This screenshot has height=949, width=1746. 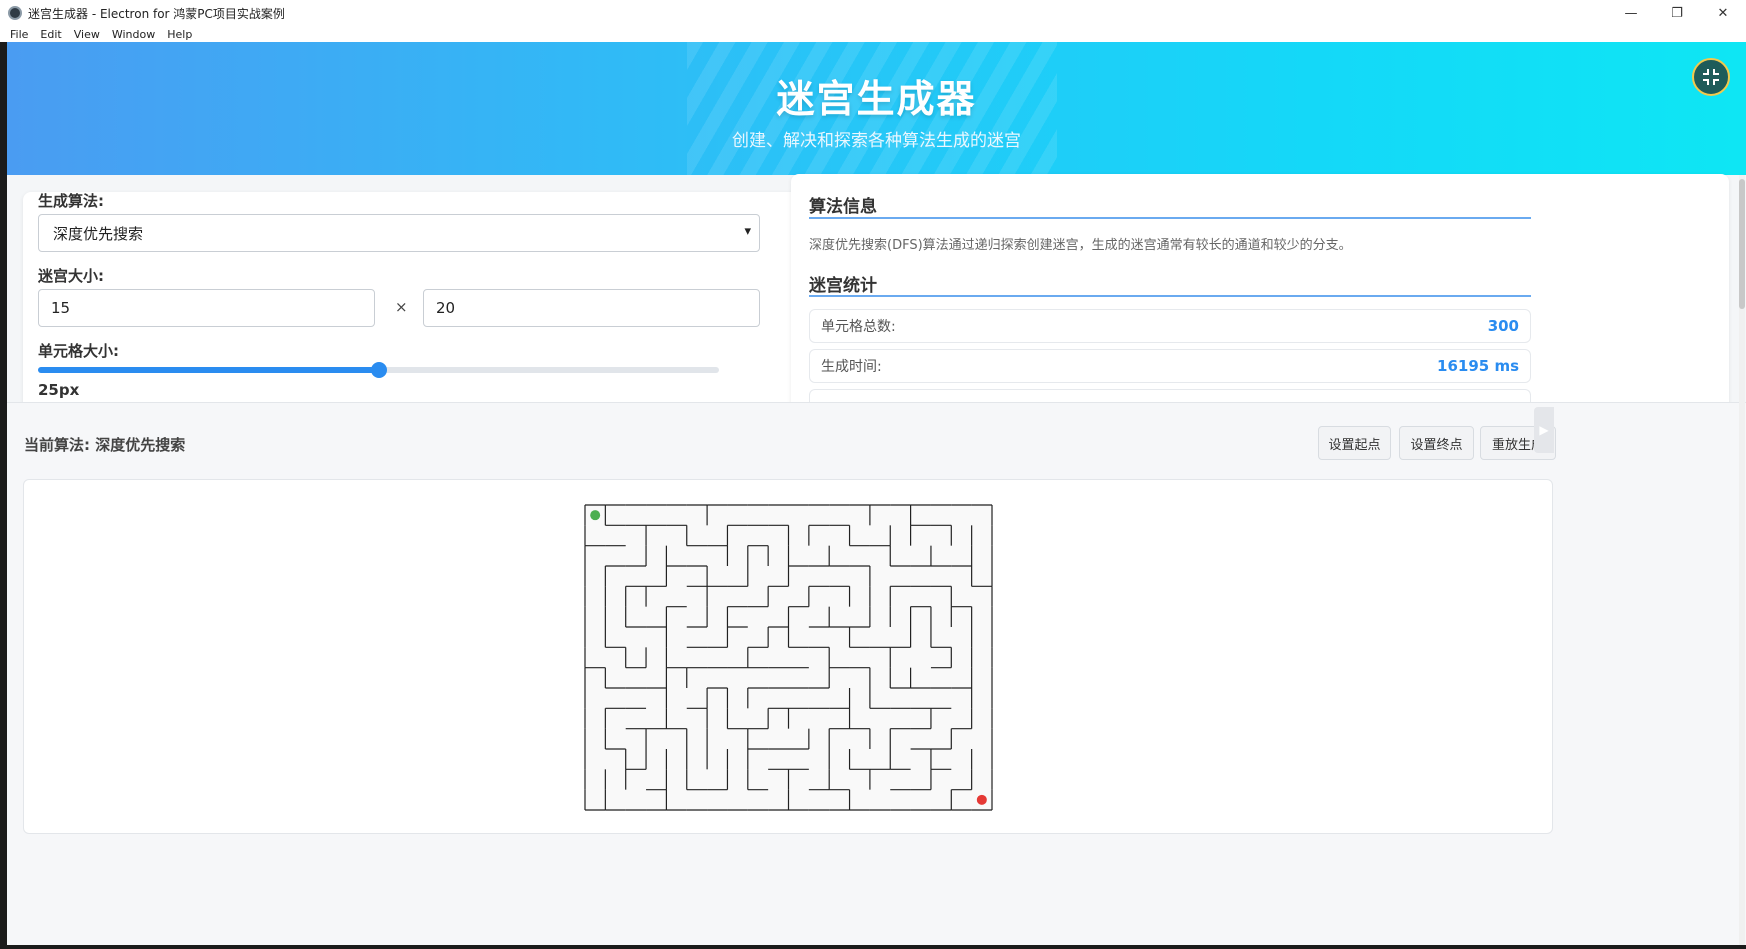 I want to click on algorithm-select: 深度优先搜索 ▾, so click(x=399, y=233).